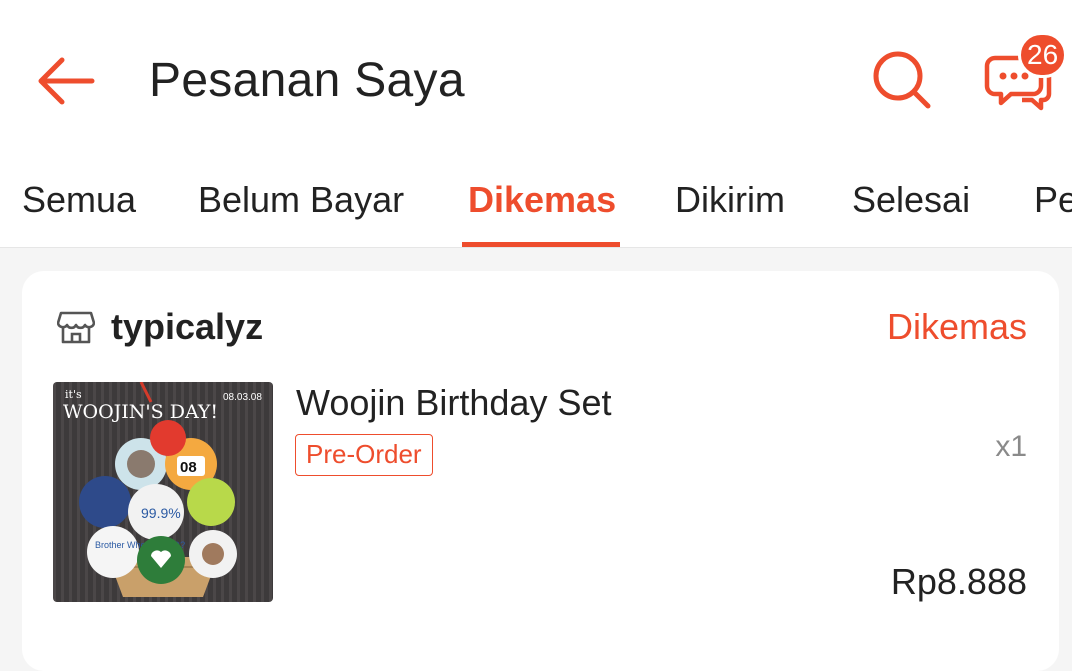  What do you see at coordinates (242, 397) in the screenshot?
I see `art-date: 08.03.08` at bounding box center [242, 397].